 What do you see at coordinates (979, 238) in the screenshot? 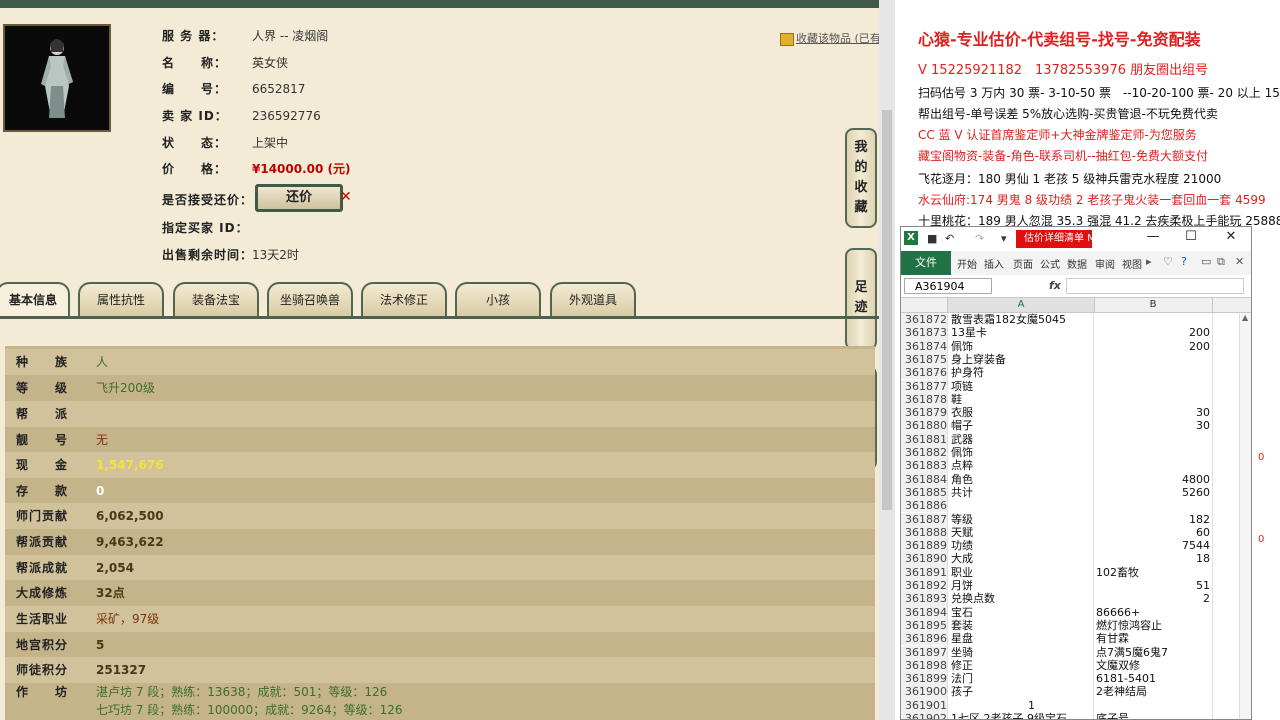
I see `redo-icon: ↷` at bounding box center [979, 238].